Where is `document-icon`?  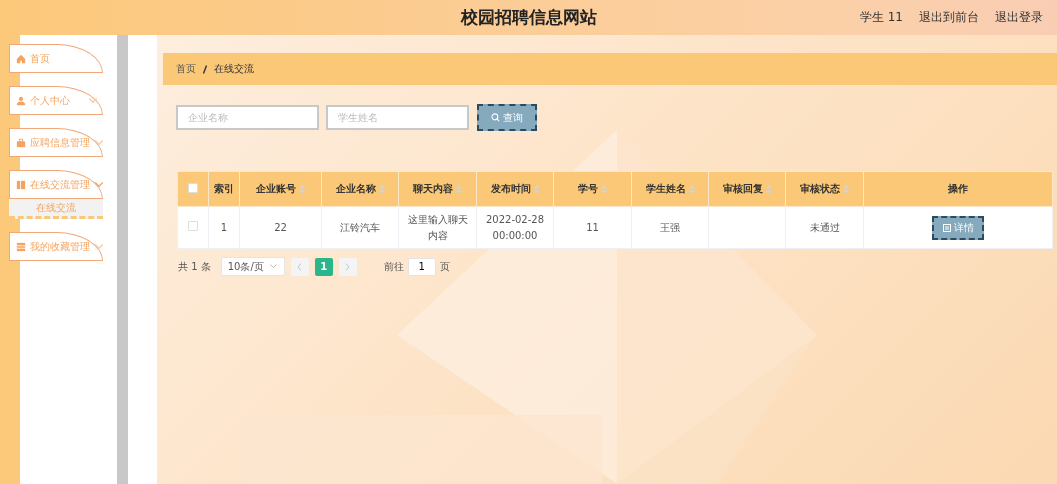 document-icon is located at coordinates (946, 227).